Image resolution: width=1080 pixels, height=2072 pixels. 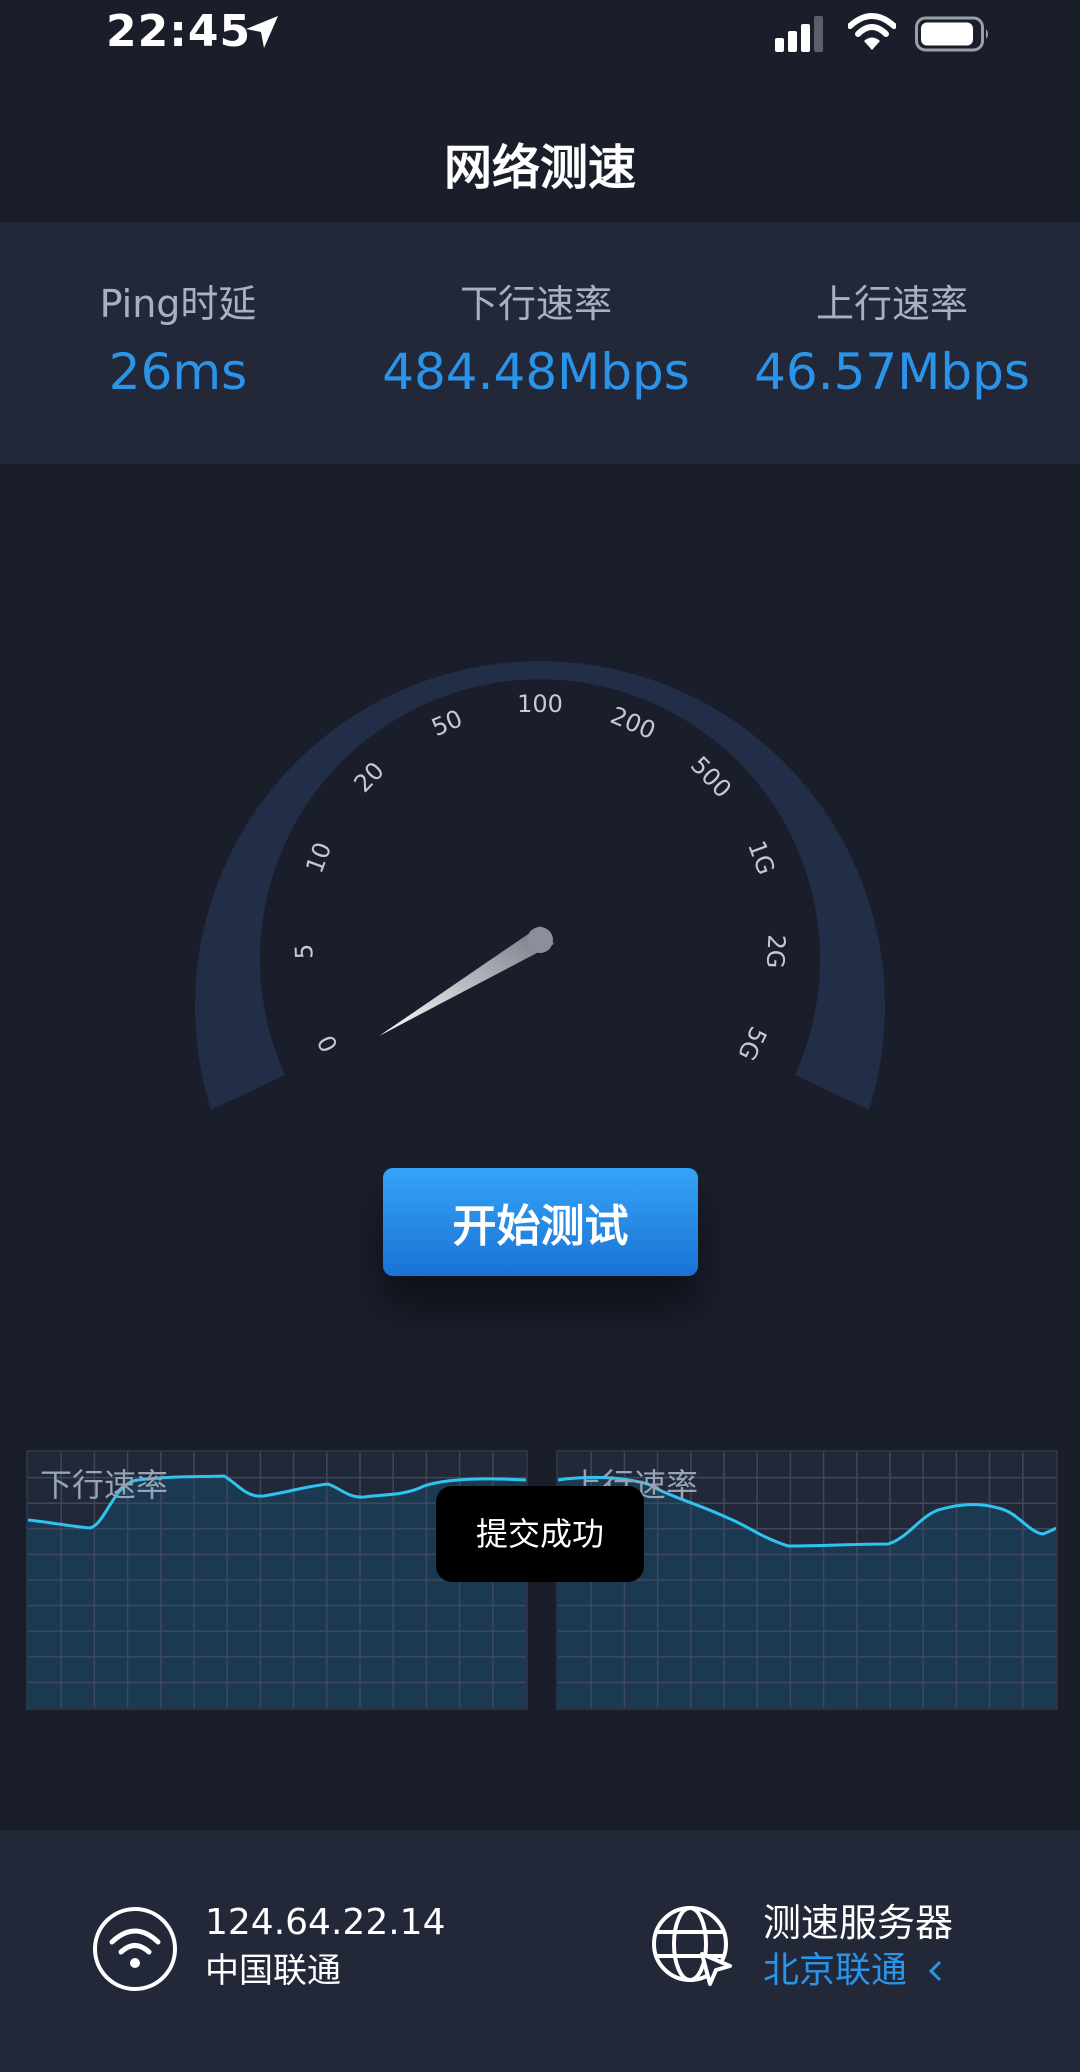 I want to click on upload-stat: 上行速率 46.57Mbps, so click(x=892, y=342).